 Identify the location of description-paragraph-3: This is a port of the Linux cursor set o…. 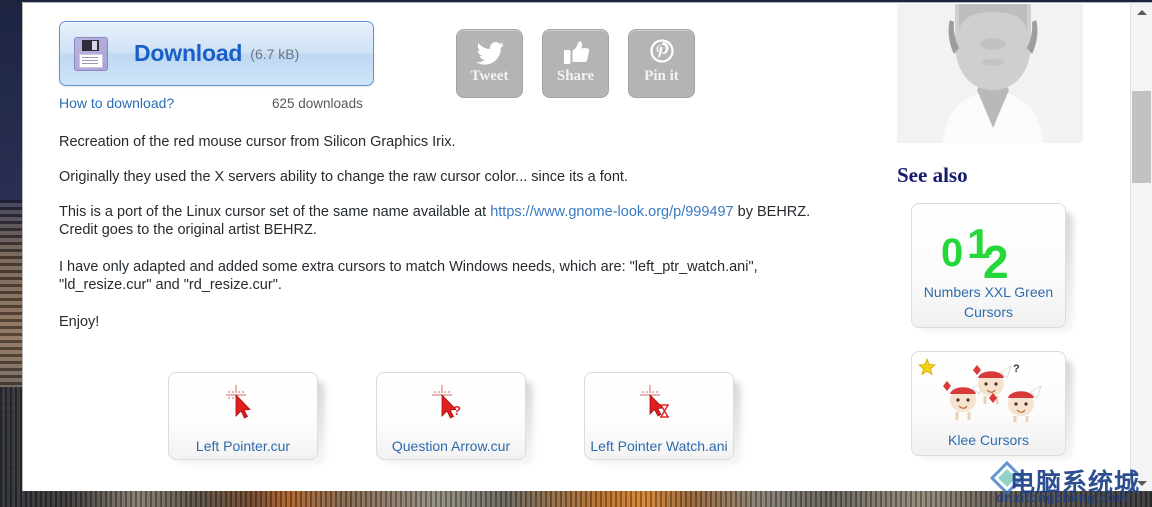
(459, 221).